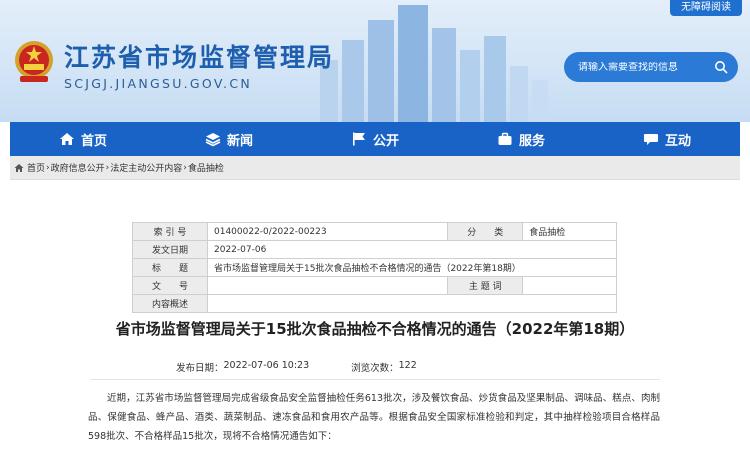  What do you see at coordinates (170, 249) in the screenshot?
I see `date-label: 发文日期` at bounding box center [170, 249].